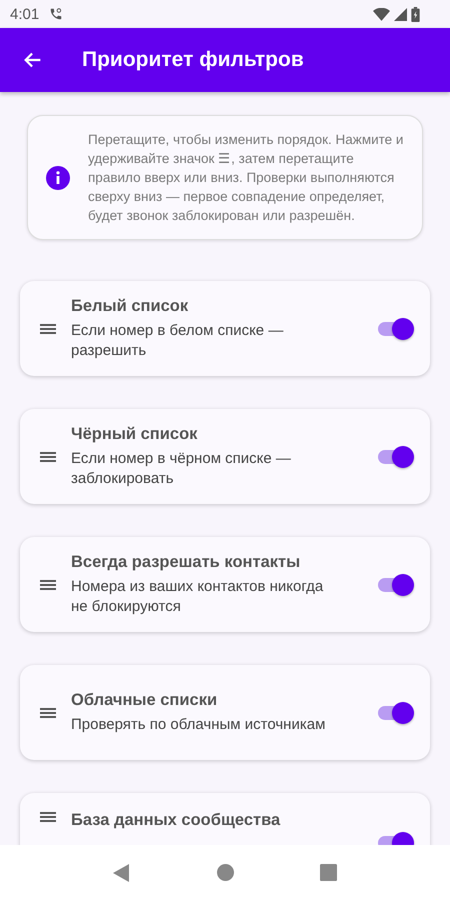 This screenshot has height=900, width=450. Describe the element at coordinates (246, 178) in the screenshot. I see `info-text: Перетащите, чтобы изменить порядок. Нажмите и удерживайте значок ☰, затем перетащите правило вверх или вниз. Проверки выполняются сверху вниз — первое совпадение определяет, будет звонок заблокирован или разрешён.` at that location.